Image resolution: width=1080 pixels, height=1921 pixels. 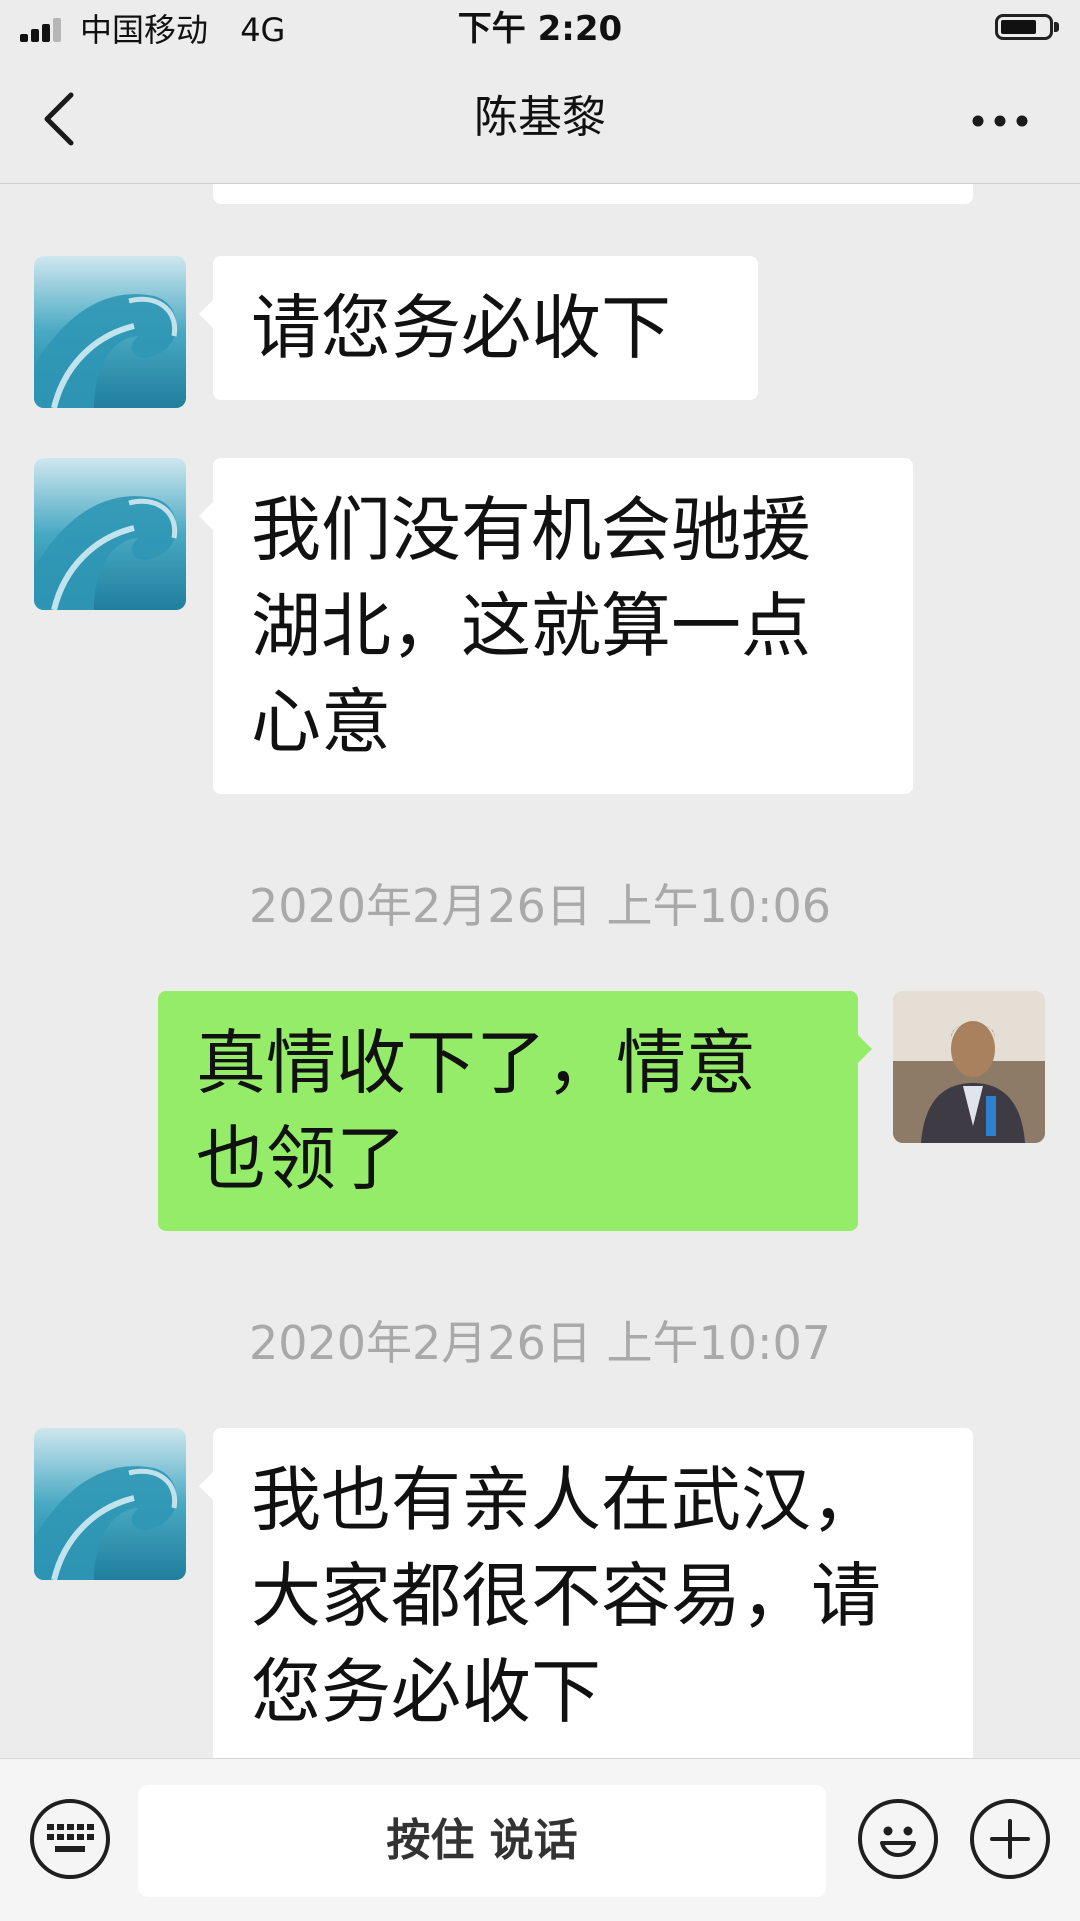 I want to click on message-timestamp: 2020年2月26日 上午10:07, so click(x=540, y=1343).